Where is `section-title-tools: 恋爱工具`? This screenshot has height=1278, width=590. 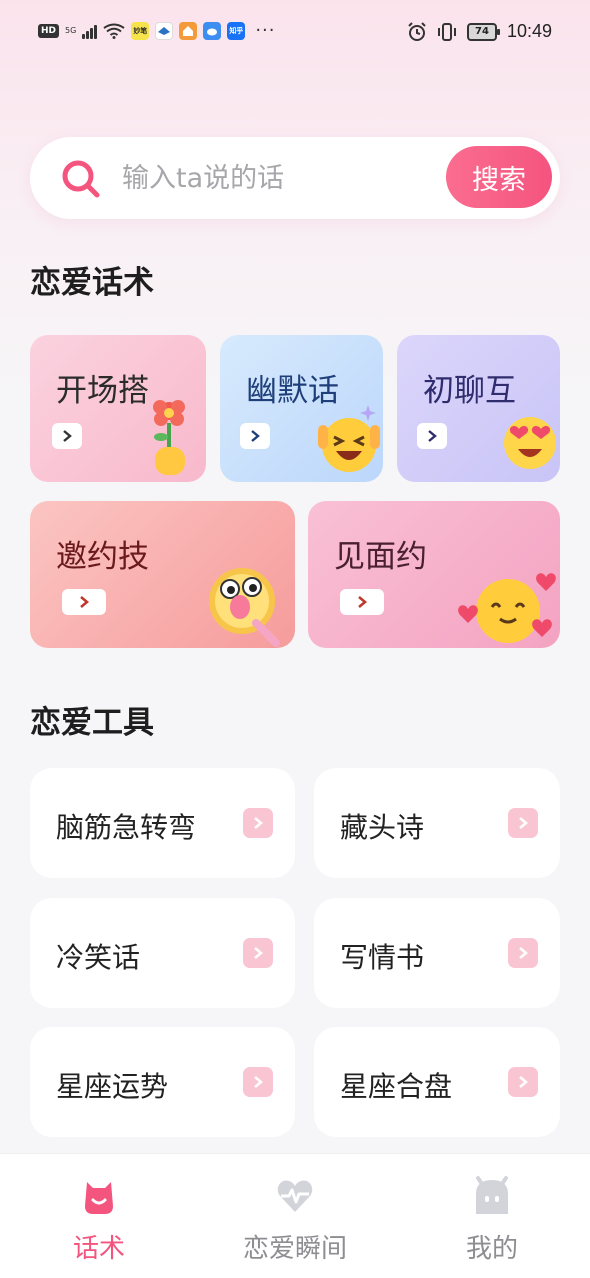 section-title-tools: 恋爱工具 is located at coordinates (92, 723).